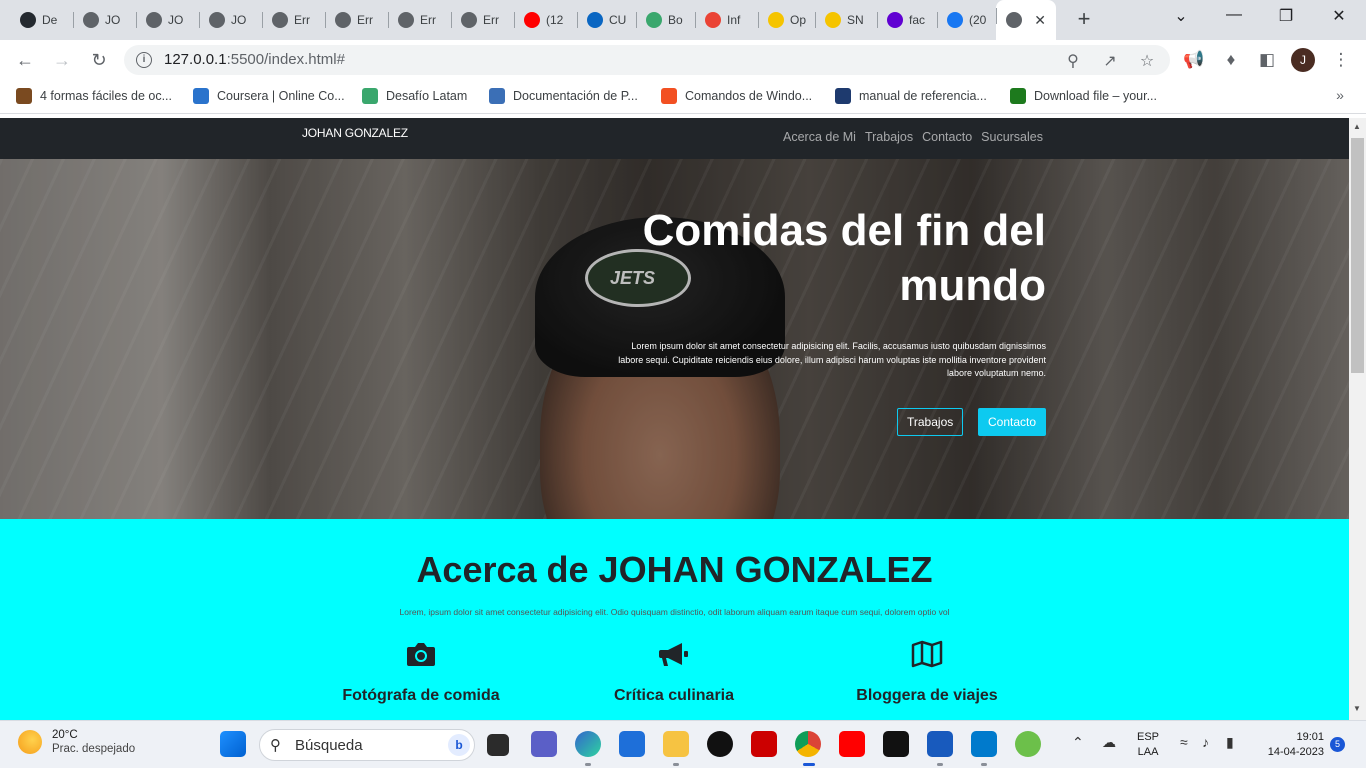 The image size is (1366, 768). I want to click on bookmark-star-icon: ☆, so click(1147, 61).